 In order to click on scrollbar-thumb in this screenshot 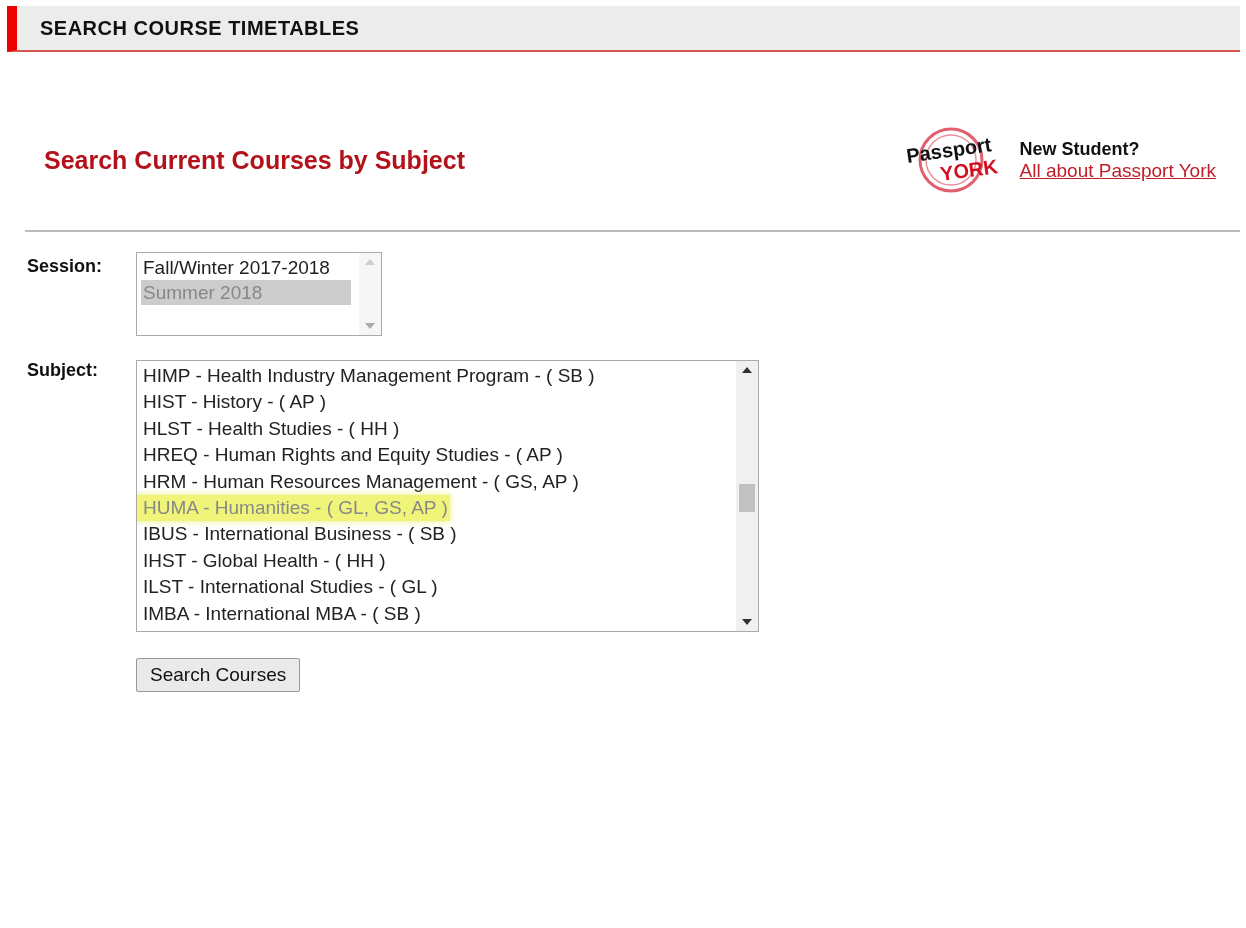, I will do `click(747, 498)`.